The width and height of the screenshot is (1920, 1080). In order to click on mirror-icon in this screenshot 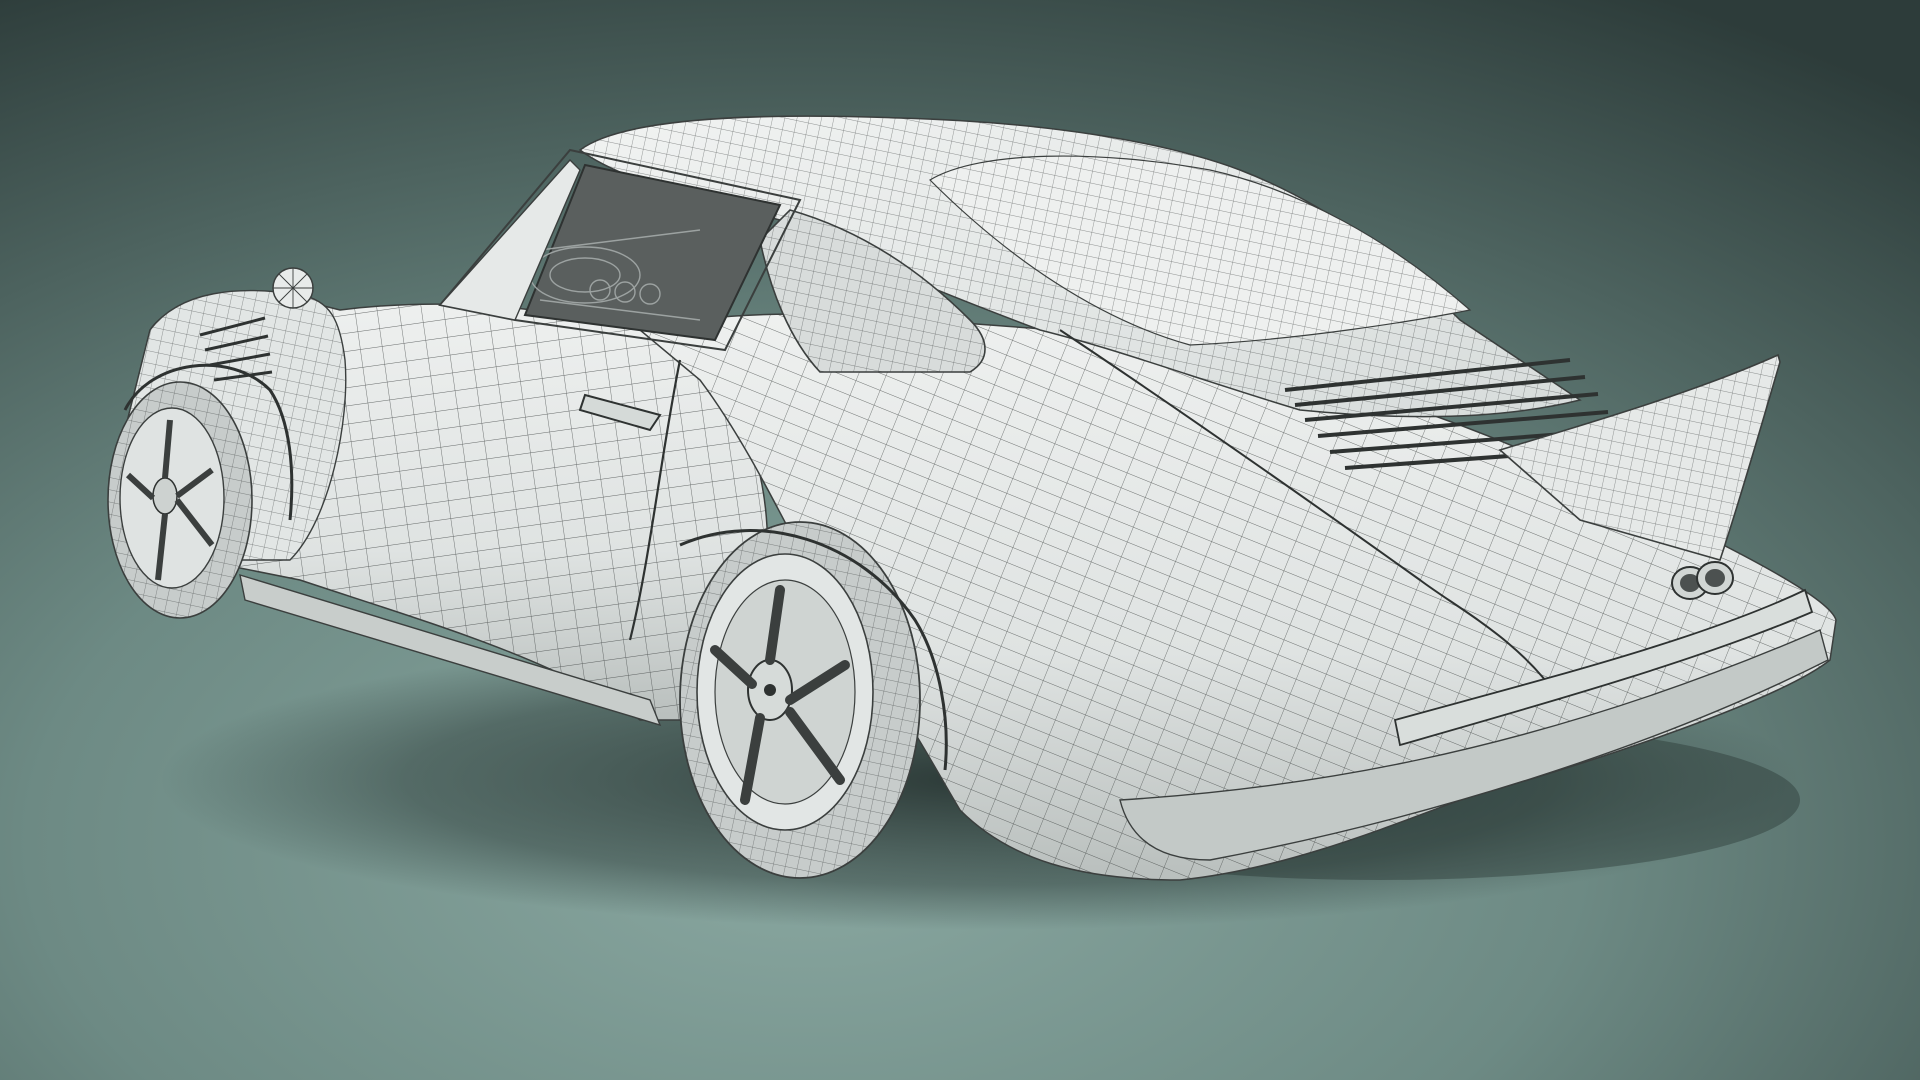, I will do `click(293, 288)`.